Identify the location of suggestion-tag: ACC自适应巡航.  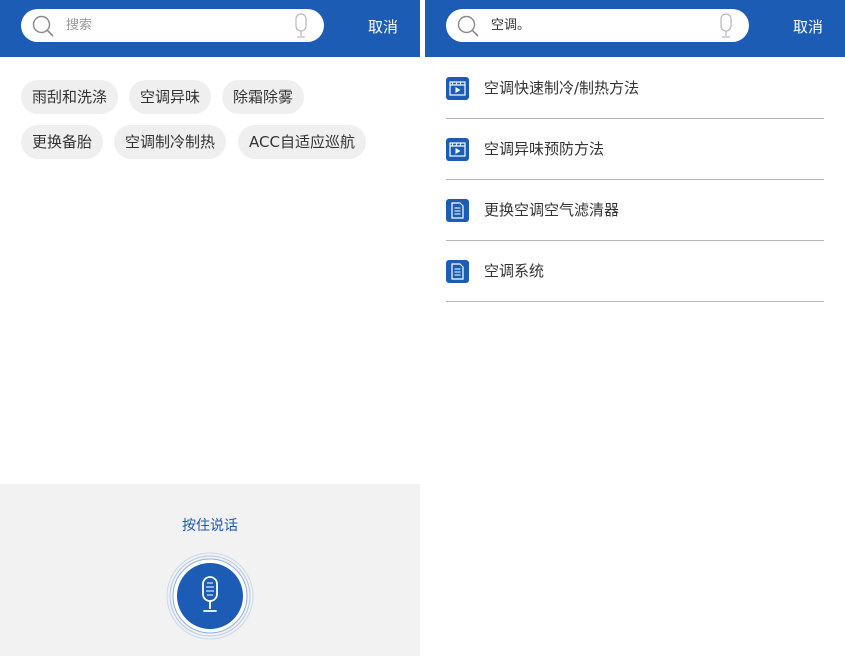
(302, 142).